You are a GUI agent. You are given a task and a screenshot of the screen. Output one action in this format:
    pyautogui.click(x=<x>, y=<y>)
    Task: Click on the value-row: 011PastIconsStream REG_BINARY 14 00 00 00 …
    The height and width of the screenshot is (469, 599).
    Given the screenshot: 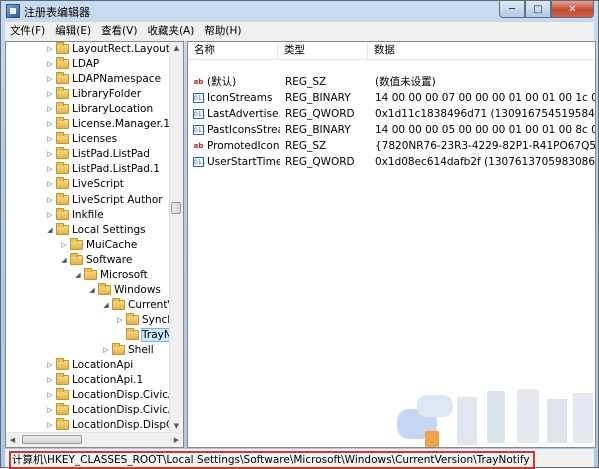 What is the action you would take?
    pyautogui.click(x=391, y=130)
    